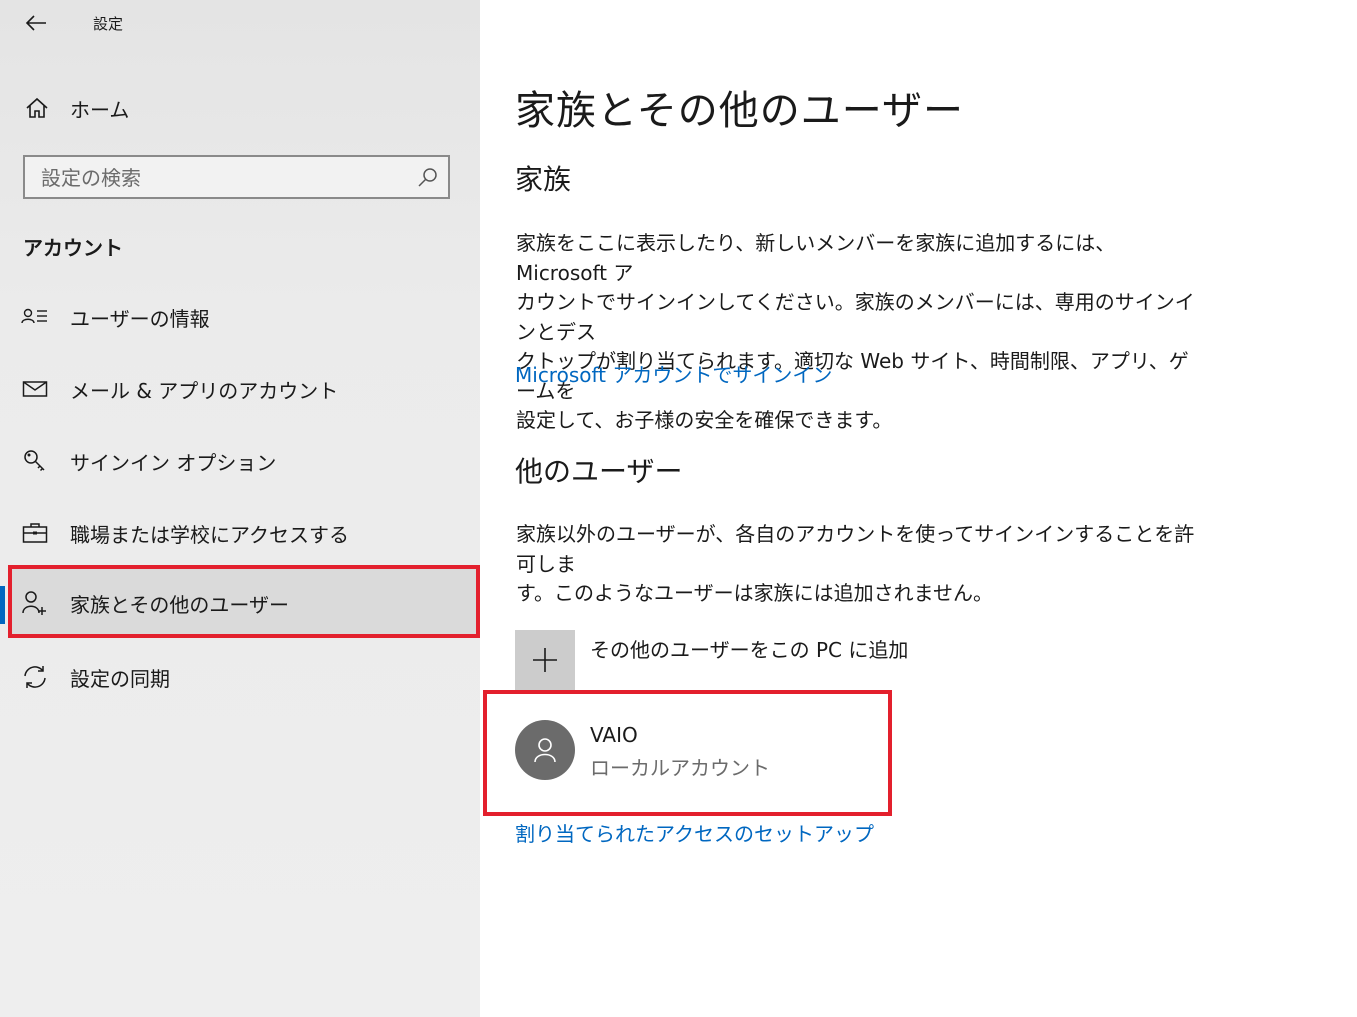  What do you see at coordinates (749, 650) in the screenshot?
I see `add-user-label: その他のユーザーをこの PC に追加` at bounding box center [749, 650].